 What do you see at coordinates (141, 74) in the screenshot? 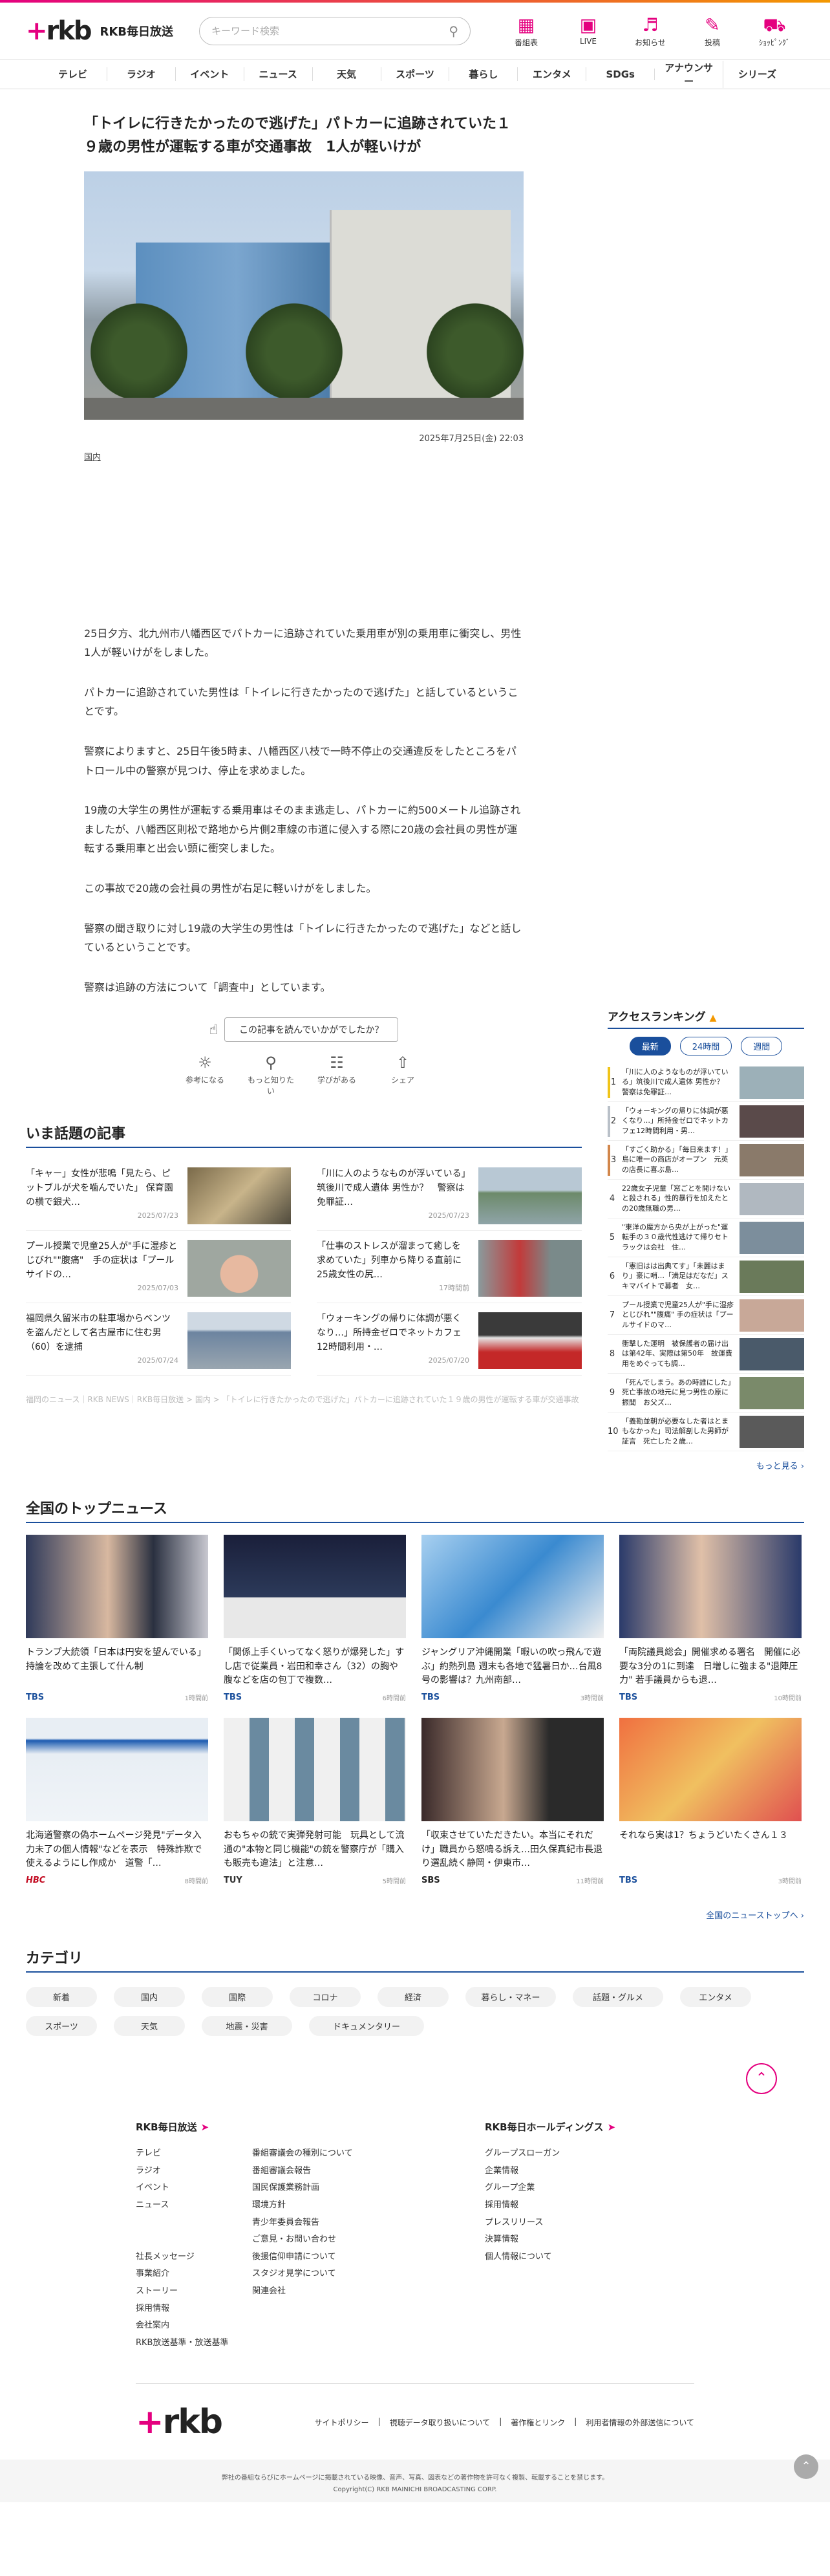
I see `nav-radio: ラジオ` at bounding box center [141, 74].